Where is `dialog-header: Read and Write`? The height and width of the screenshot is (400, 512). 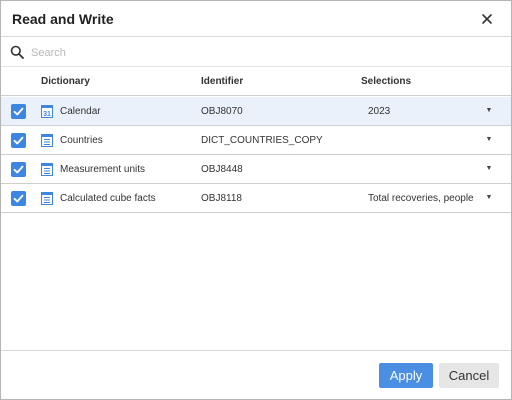 dialog-header: Read and Write is located at coordinates (256, 19).